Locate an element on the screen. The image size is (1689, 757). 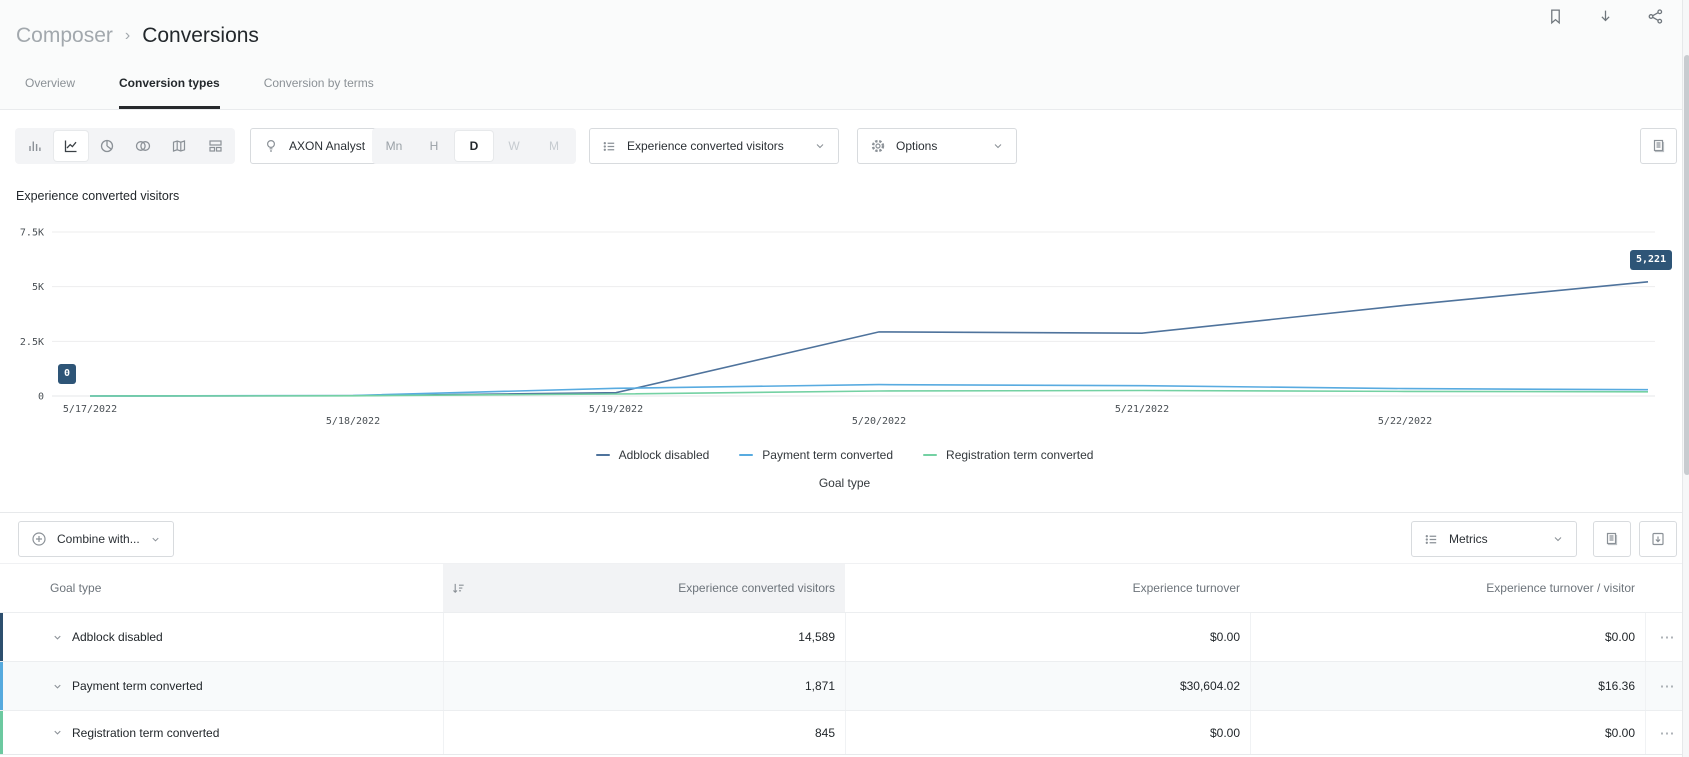
legend-dash is located at coordinates (746, 455).